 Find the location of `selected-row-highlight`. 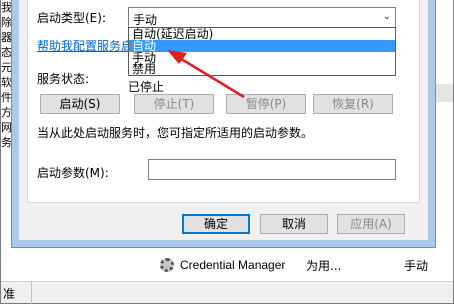

selected-row-highlight is located at coordinates (444, 93).